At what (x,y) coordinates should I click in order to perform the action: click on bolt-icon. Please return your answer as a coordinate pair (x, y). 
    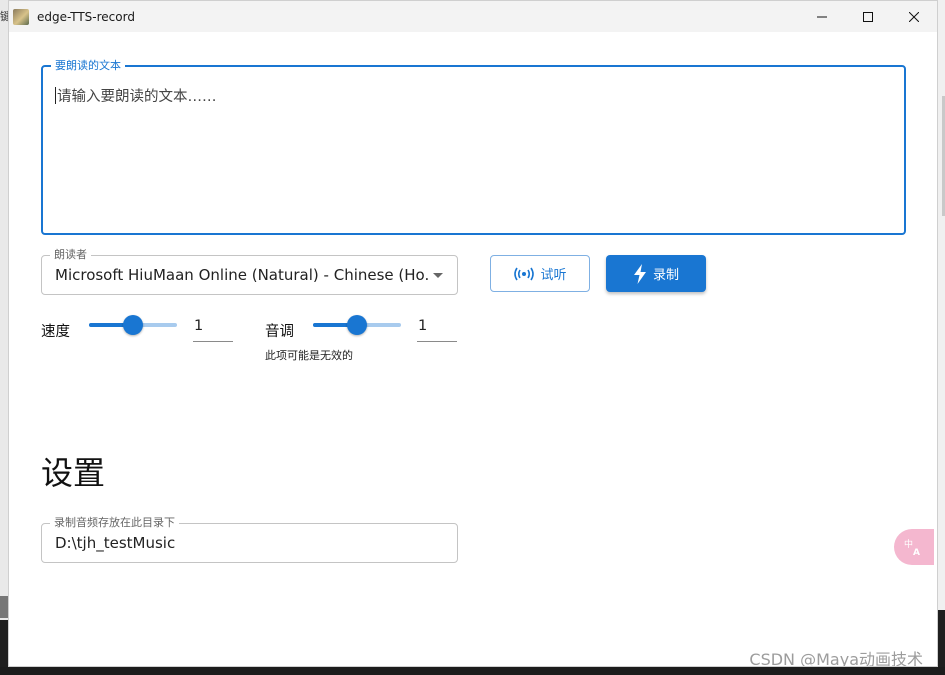
    Looking at the image, I should click on (639, 273).